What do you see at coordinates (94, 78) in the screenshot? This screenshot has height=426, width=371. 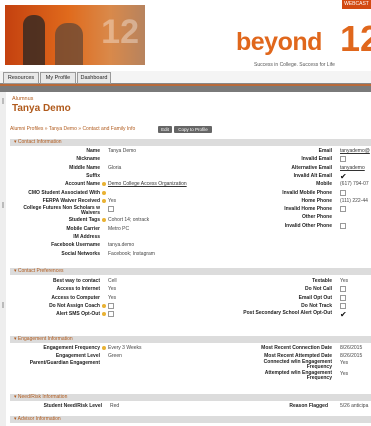 I see `tab-dashboard: Dashboard` at bounding box center [94, 78].